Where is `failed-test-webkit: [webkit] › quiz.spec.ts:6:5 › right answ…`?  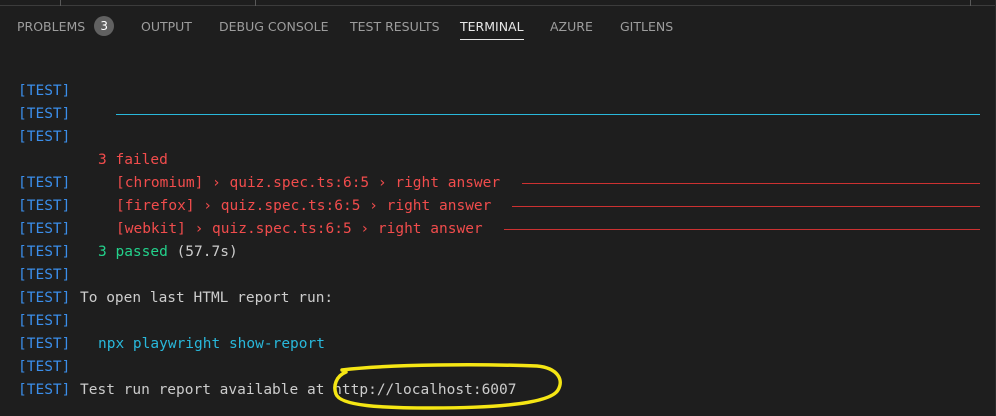 failed-test-webkit: [webkit] › quiz.spec.ts:6:5 › right answ… is located at coordinates (299, 229).